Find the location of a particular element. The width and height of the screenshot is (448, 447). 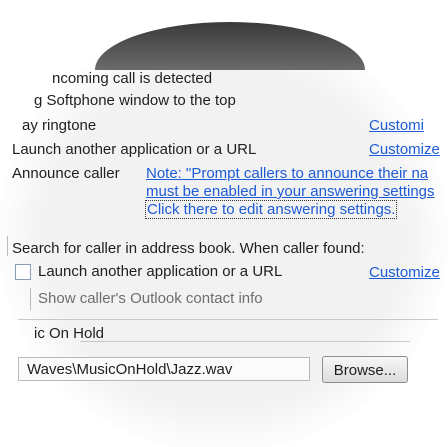

music-on-hold-group-label: ic On Hold is located at coordinates (69, 333).